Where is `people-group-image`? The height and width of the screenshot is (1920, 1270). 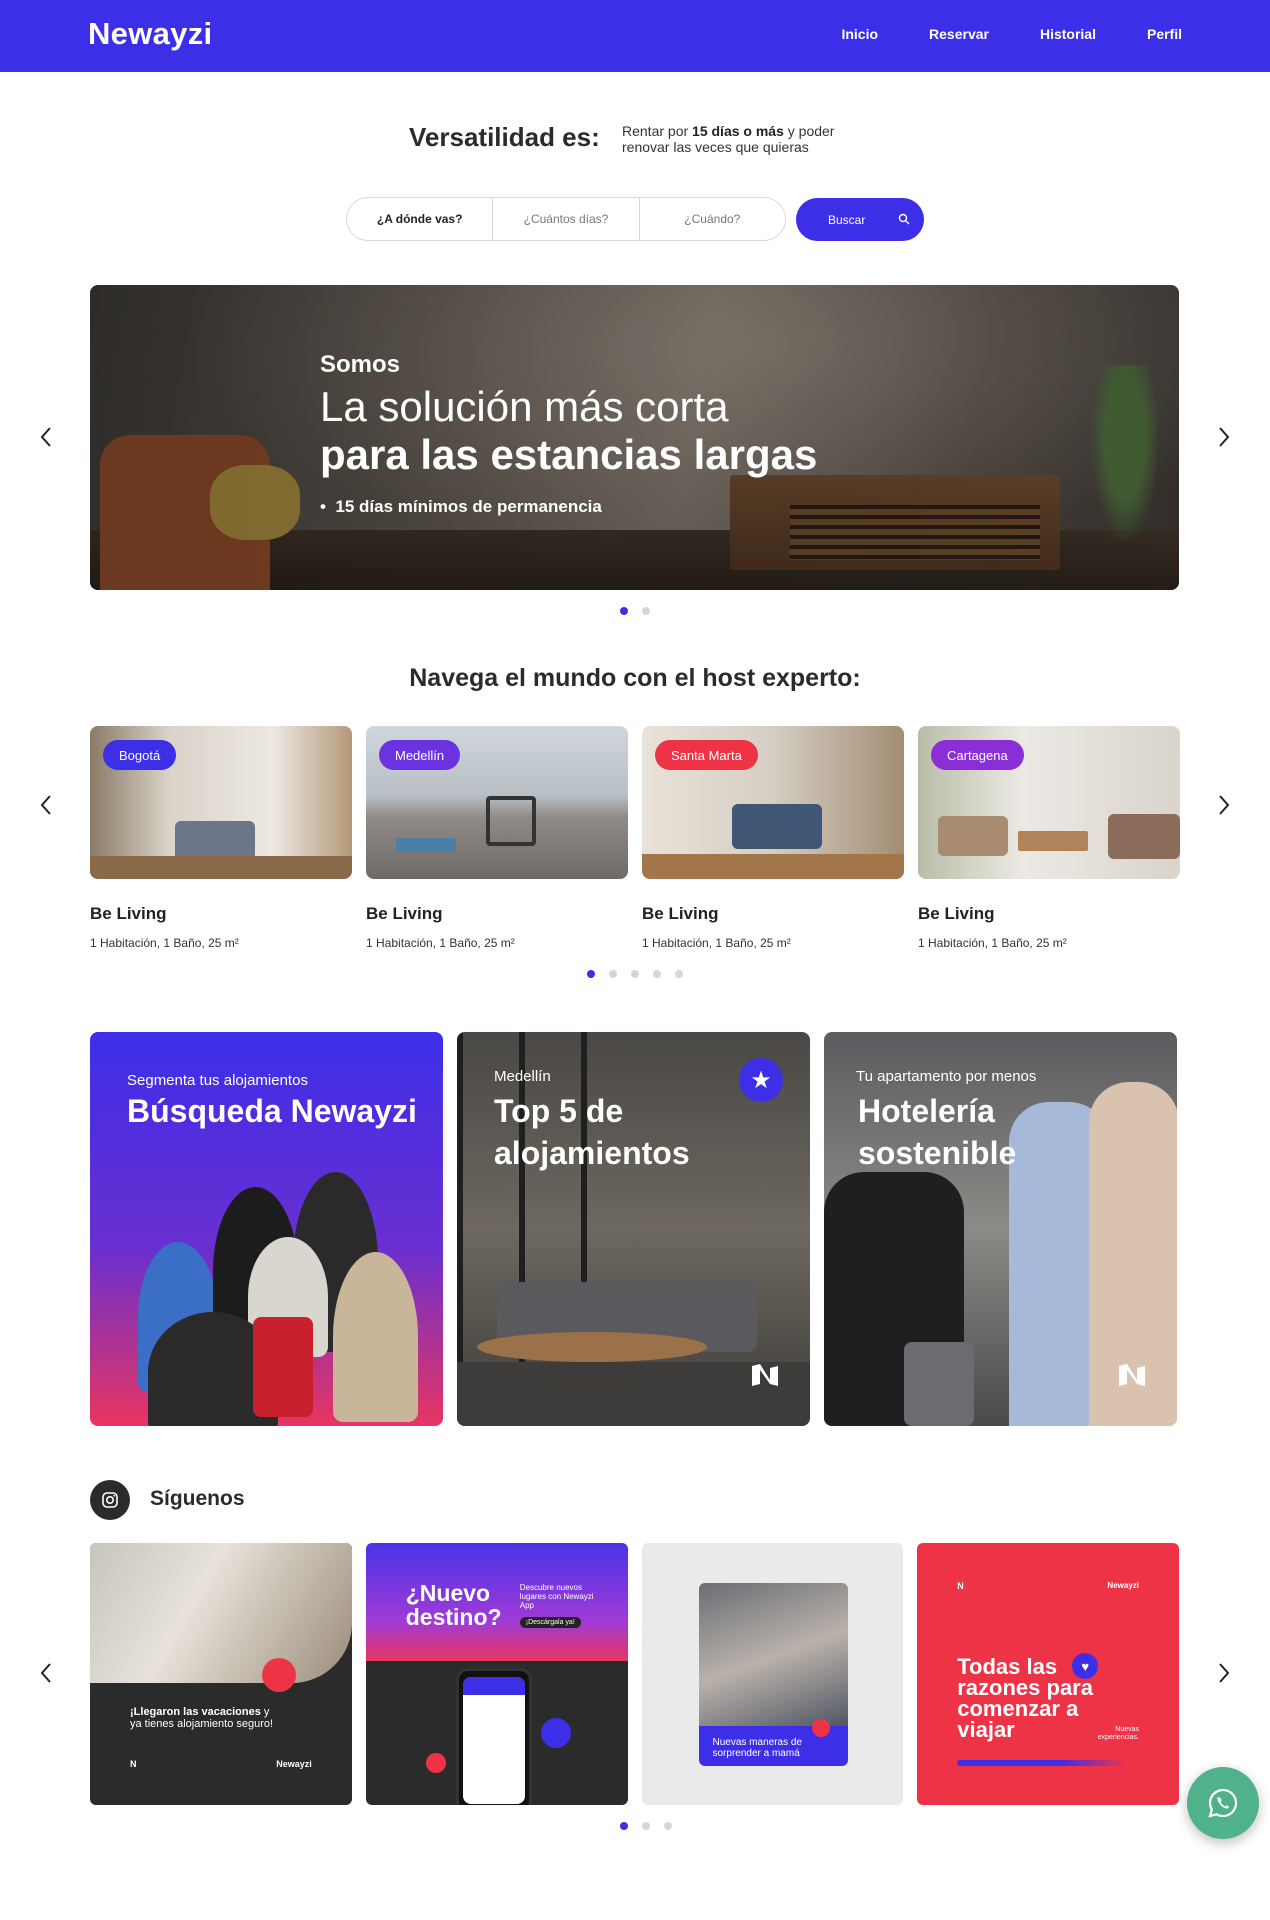 people-group-image is located at coordinates (268, 1286).